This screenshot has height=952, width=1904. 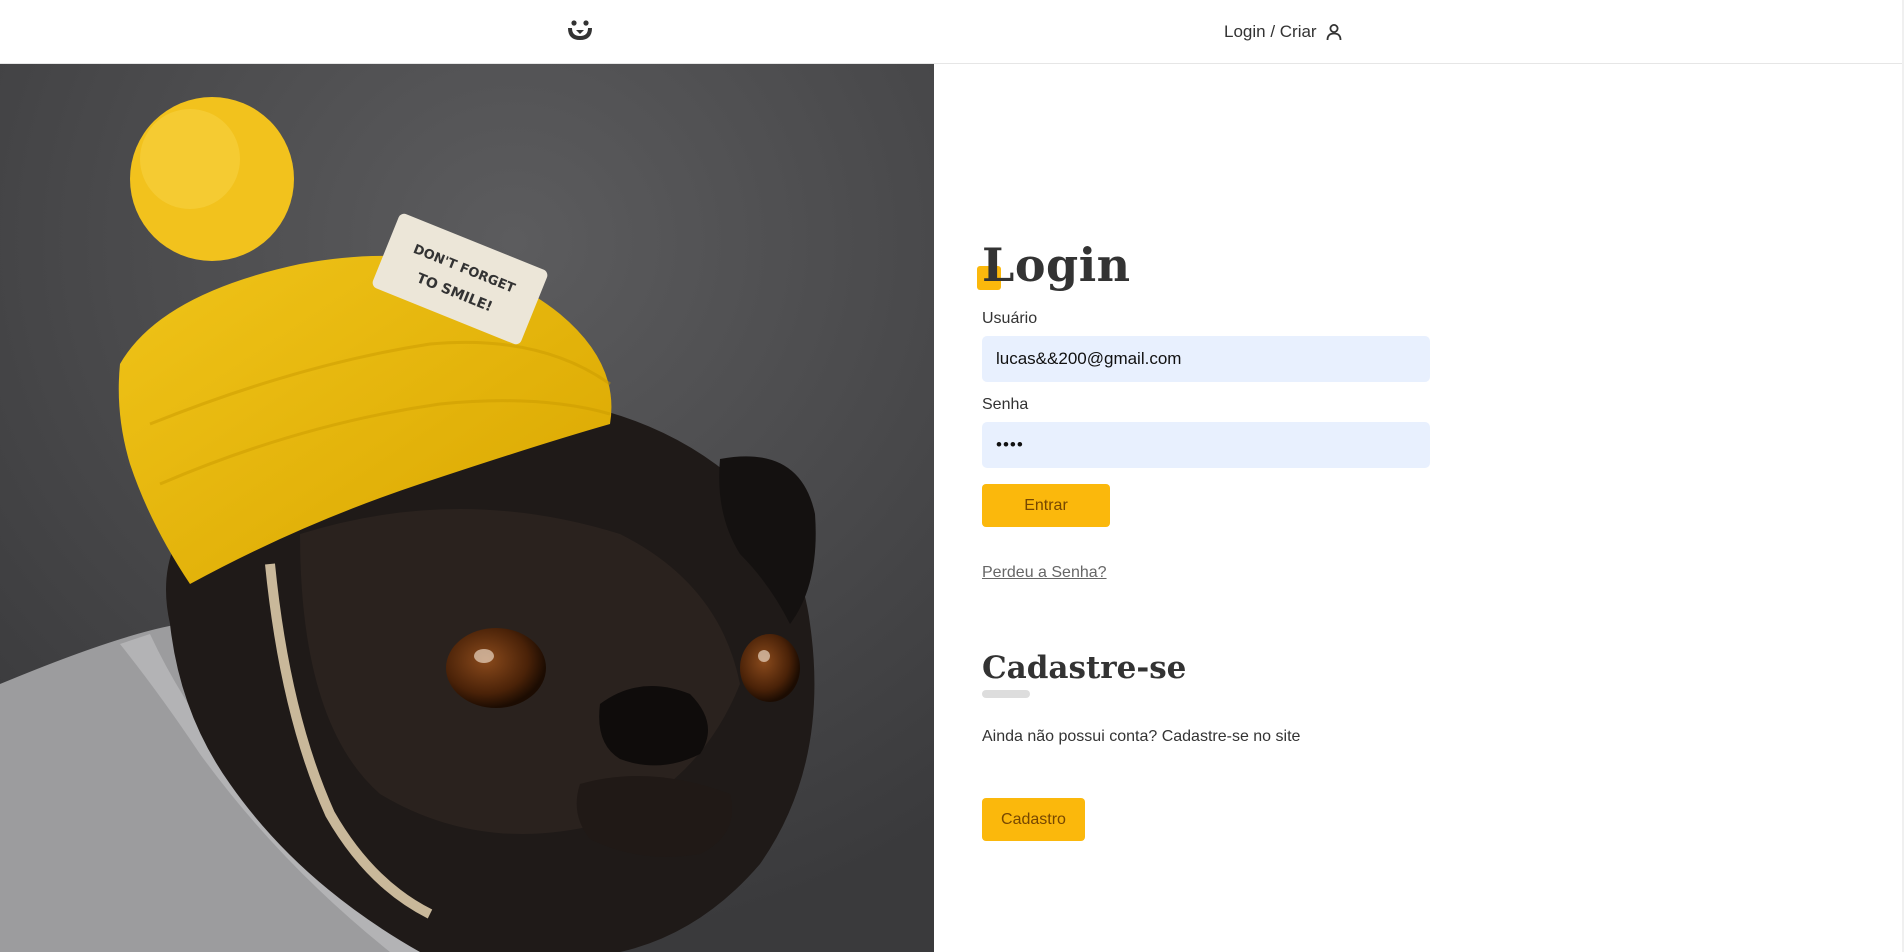 What do you see at coordinates (1005, 404) in the screenshot?
I see `password-label: Senha` at bounding box center [1005, 404].